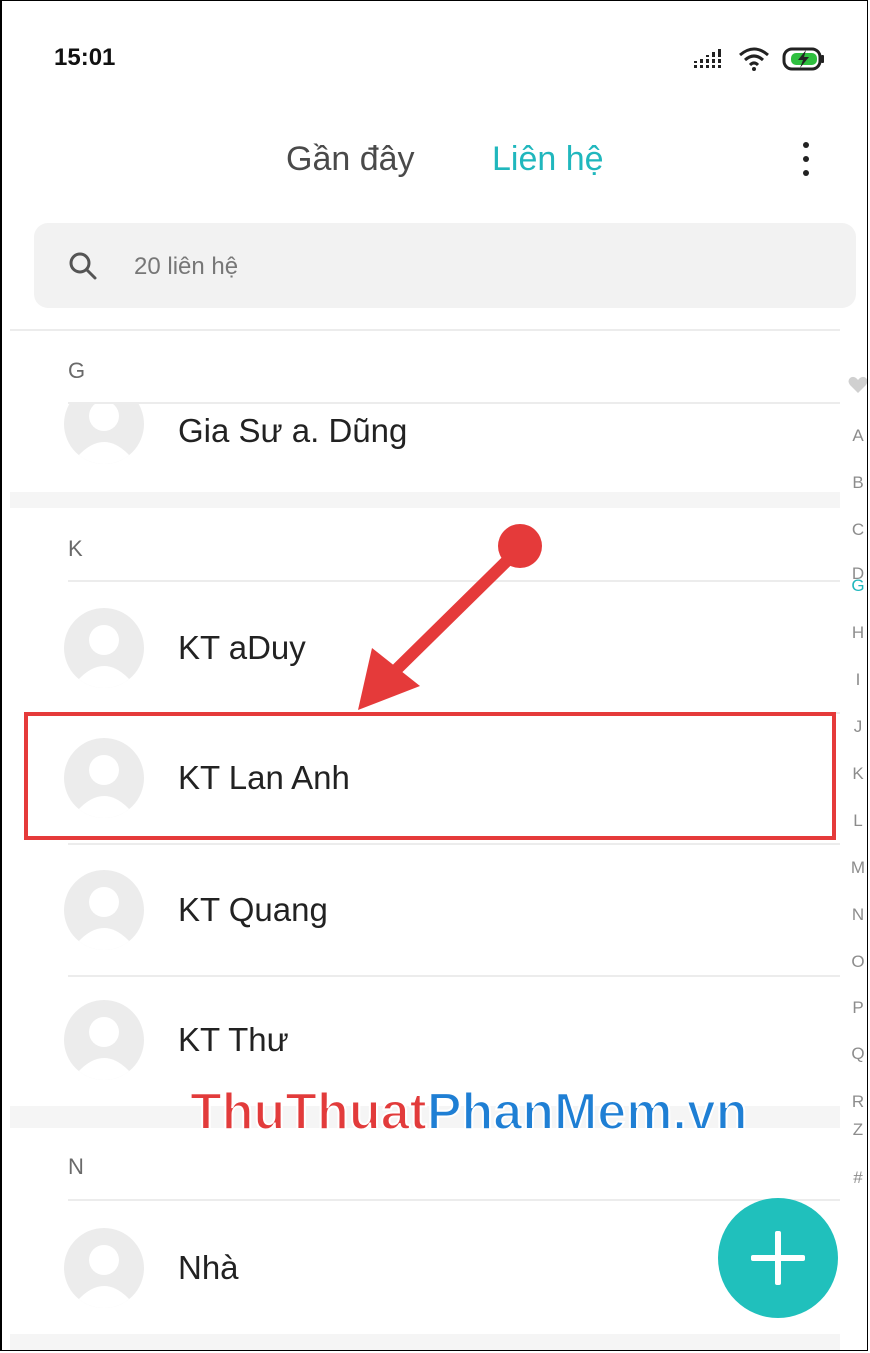  I want to click on watermark: ThuThuatPhanMem.vn, so click(469, 1112).